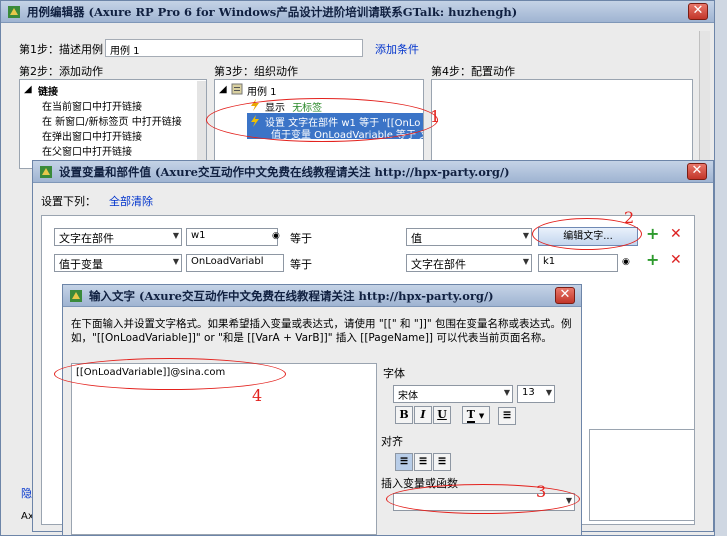  I want to click on step1-label: 第1步：描述用例, so click(61, 49).